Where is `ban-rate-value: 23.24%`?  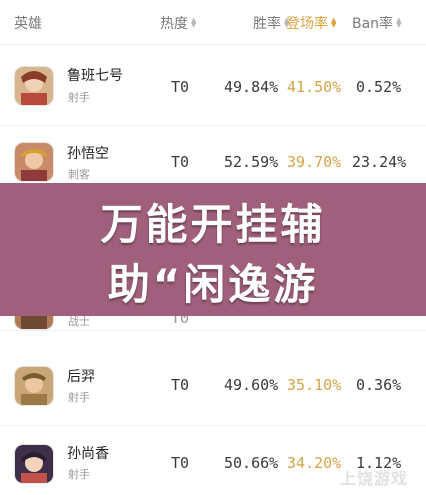 ban-rate-value: 23.24% is located at coordinates (379, 162).